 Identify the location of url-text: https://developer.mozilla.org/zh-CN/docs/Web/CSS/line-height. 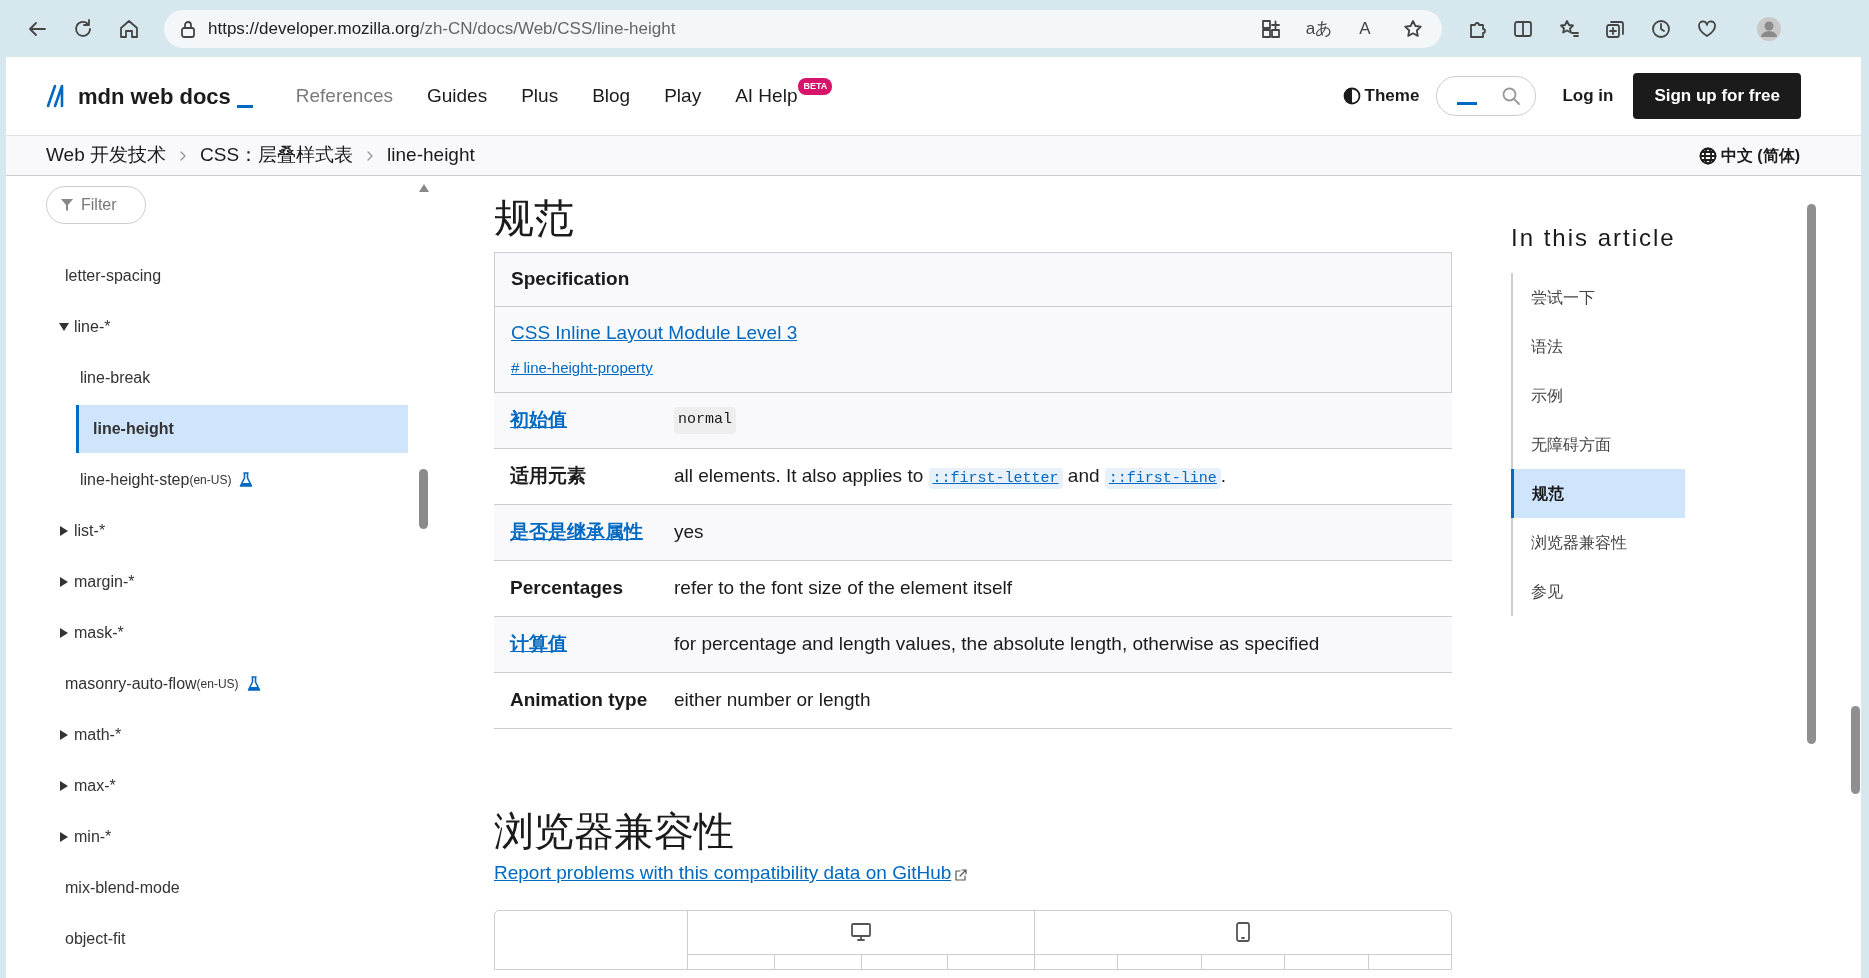
(442, 28).